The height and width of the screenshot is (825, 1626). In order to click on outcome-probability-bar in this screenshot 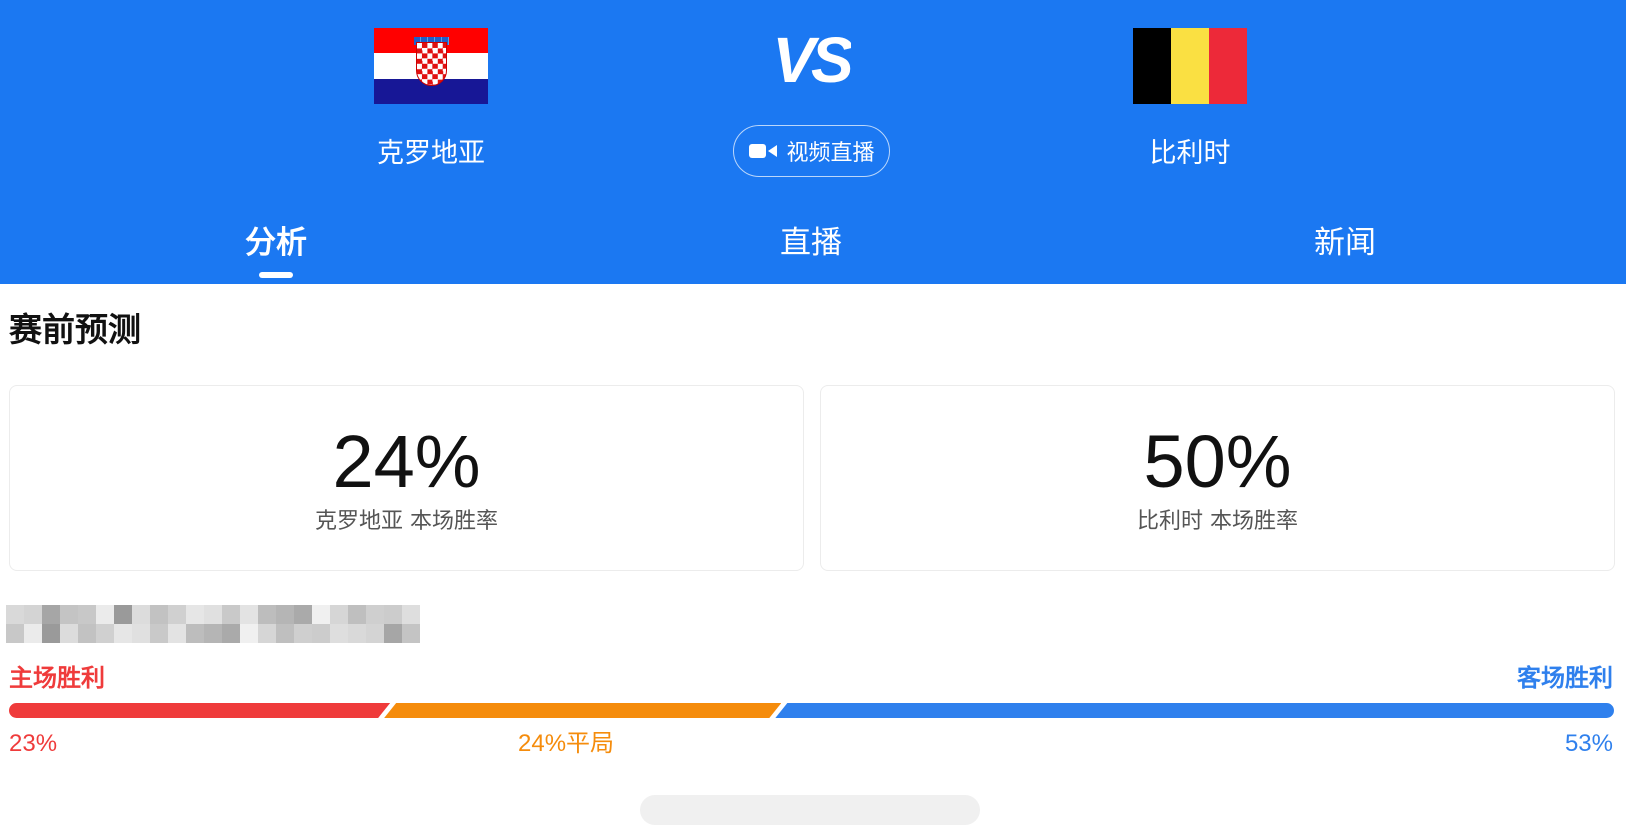, I will do `click(811, 710)`.